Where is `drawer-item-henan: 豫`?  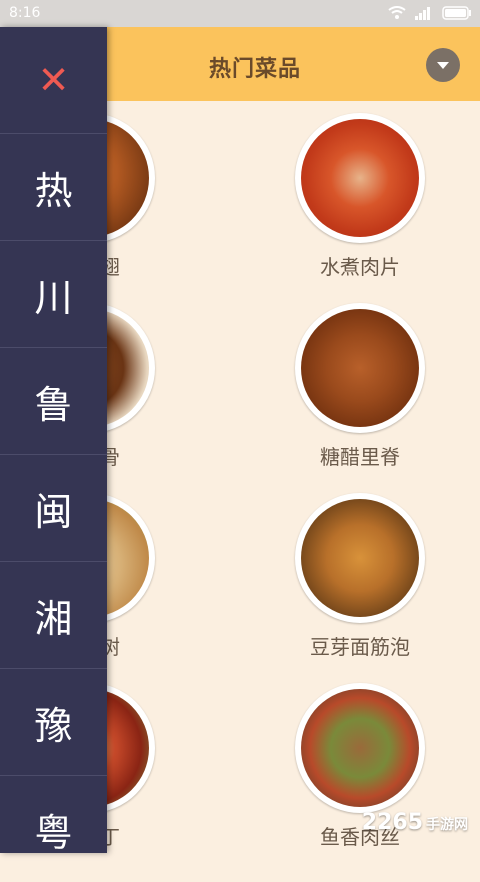
drawer-item-henan: 豫 is located at coordinates (53, 722).